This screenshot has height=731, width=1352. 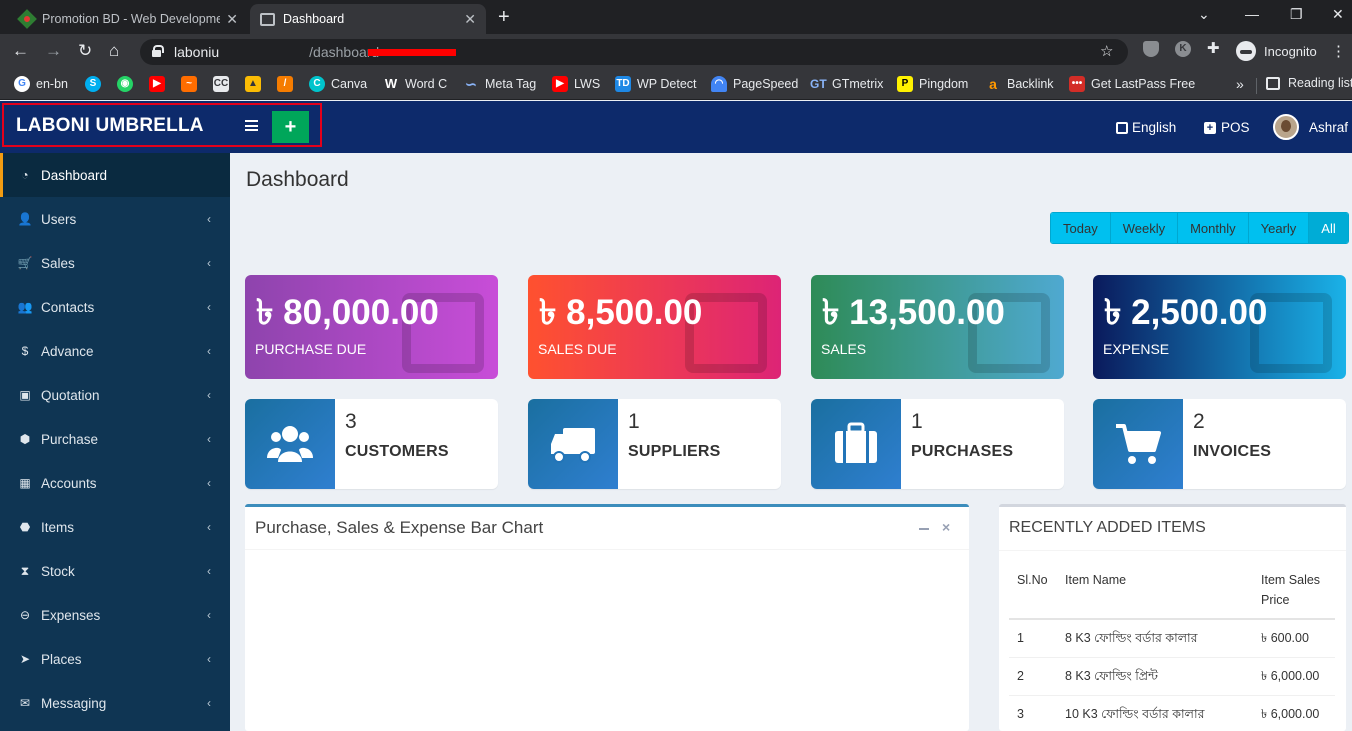 I want to click on user-menu: Ashraf, so click(x=1310, y=127).